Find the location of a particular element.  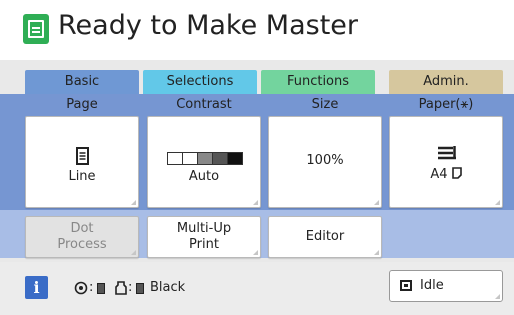

tab-selections: Selections is located at coordinates (200, 82).